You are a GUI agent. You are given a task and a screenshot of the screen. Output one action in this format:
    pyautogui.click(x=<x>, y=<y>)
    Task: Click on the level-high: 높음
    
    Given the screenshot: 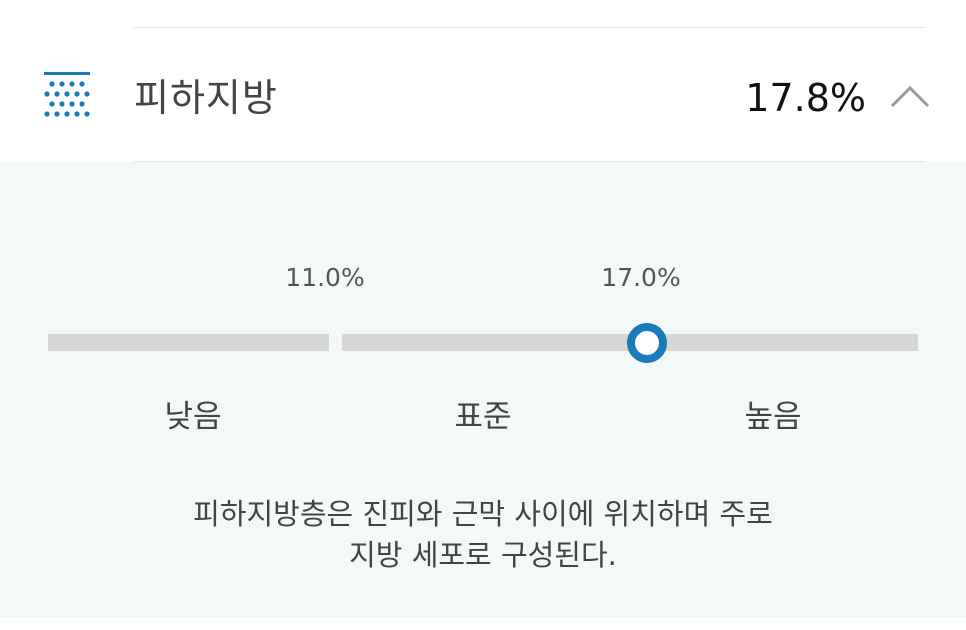 What is the action you would take?
    pyautogui.click(x=773, y=417)
    